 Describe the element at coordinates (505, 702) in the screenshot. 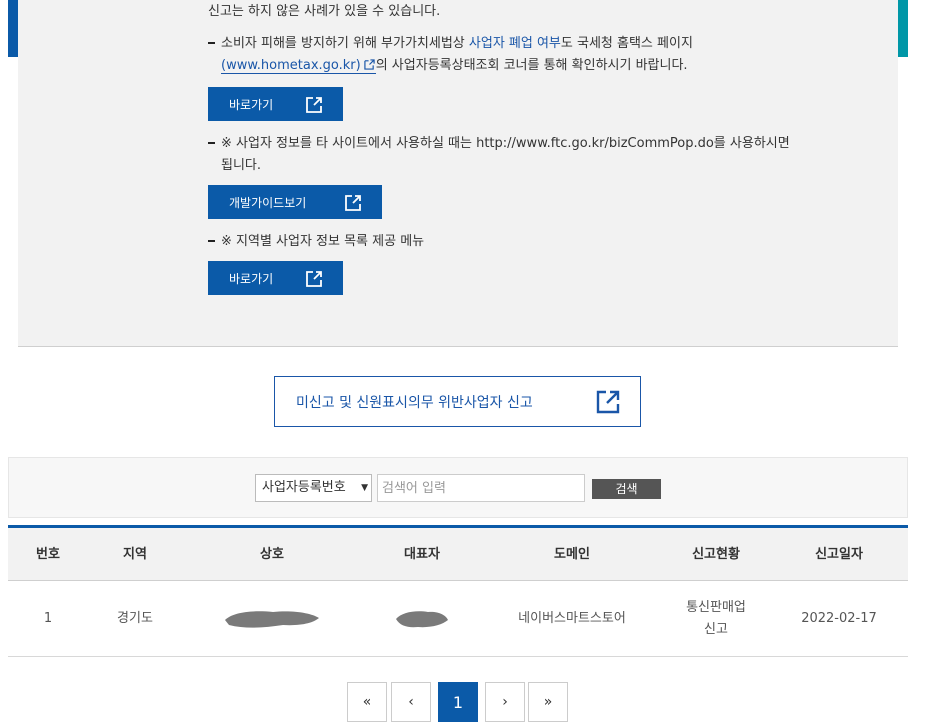

I see `next-page-button: ›` at that location.